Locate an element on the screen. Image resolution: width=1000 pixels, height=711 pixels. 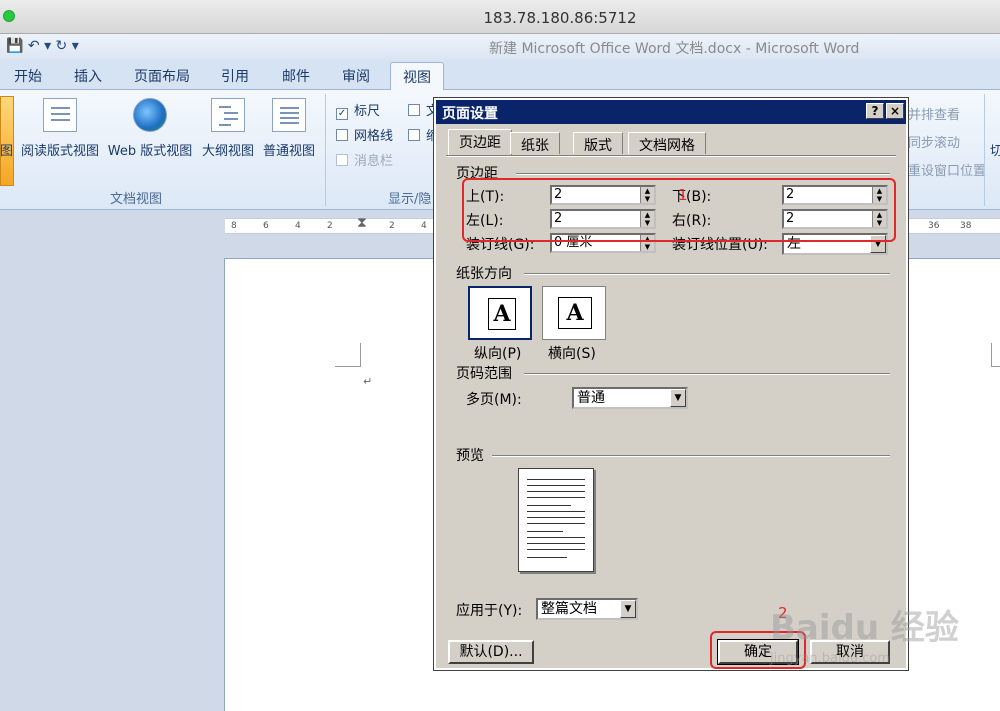
ruler-checkbox: ✓ 标尺 is located at coordinates (358, 110).